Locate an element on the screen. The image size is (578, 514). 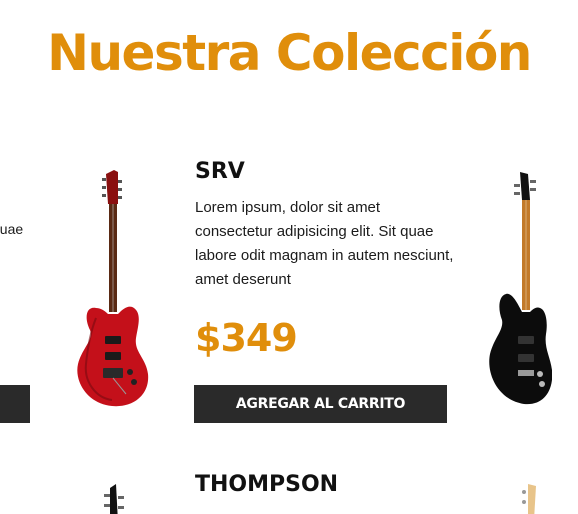
black-electric-guitar-icon is located at coordinates (521, 288).